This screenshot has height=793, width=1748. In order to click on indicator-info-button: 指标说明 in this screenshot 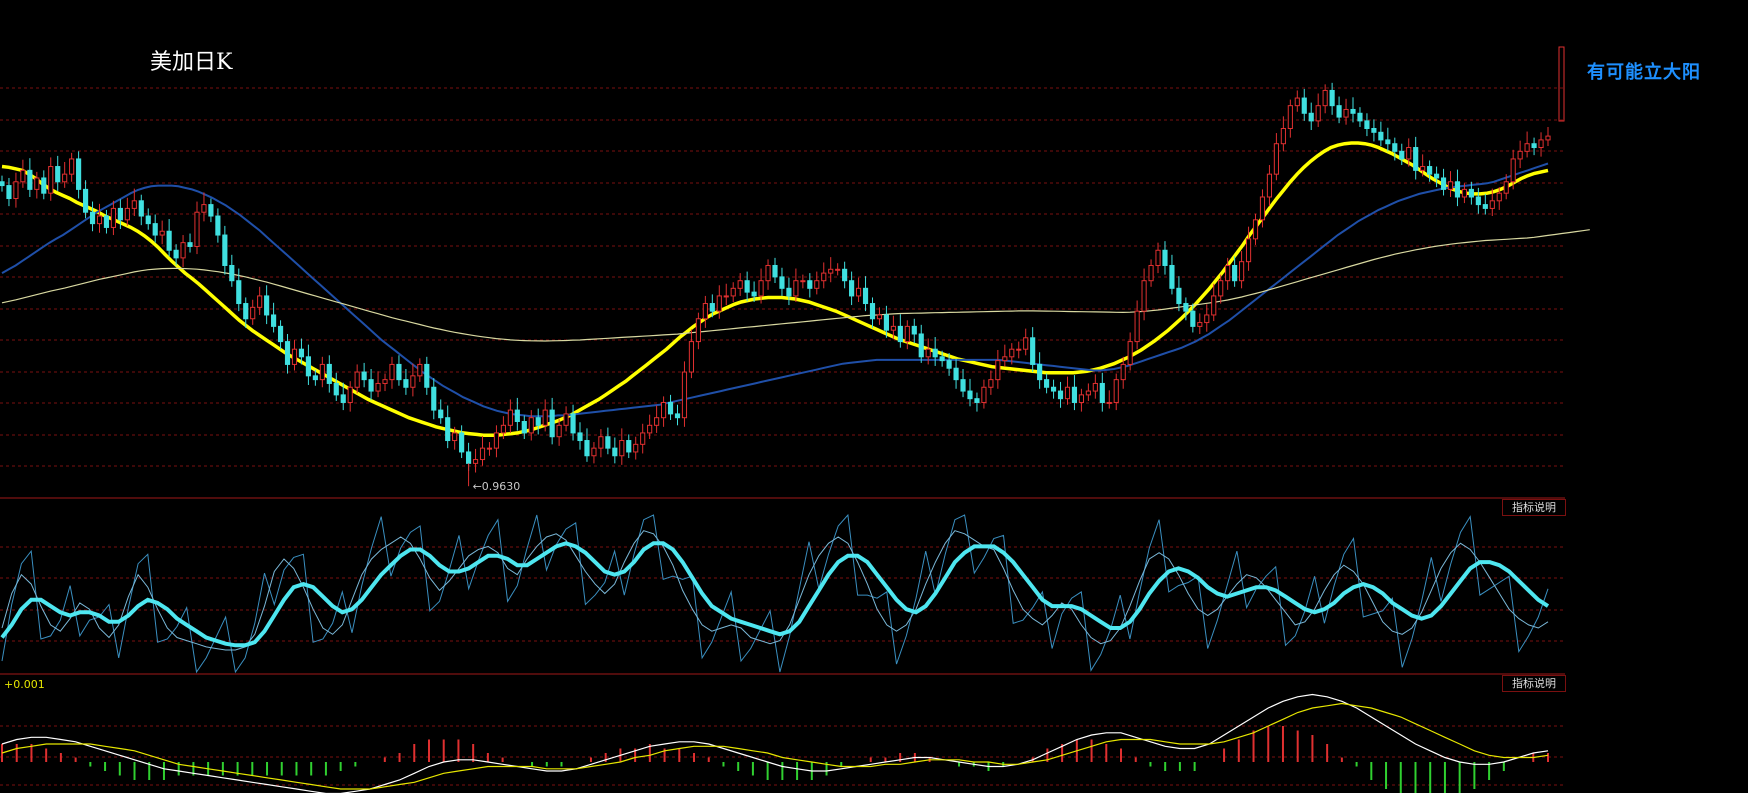, I will do `click(1534, 507)`.